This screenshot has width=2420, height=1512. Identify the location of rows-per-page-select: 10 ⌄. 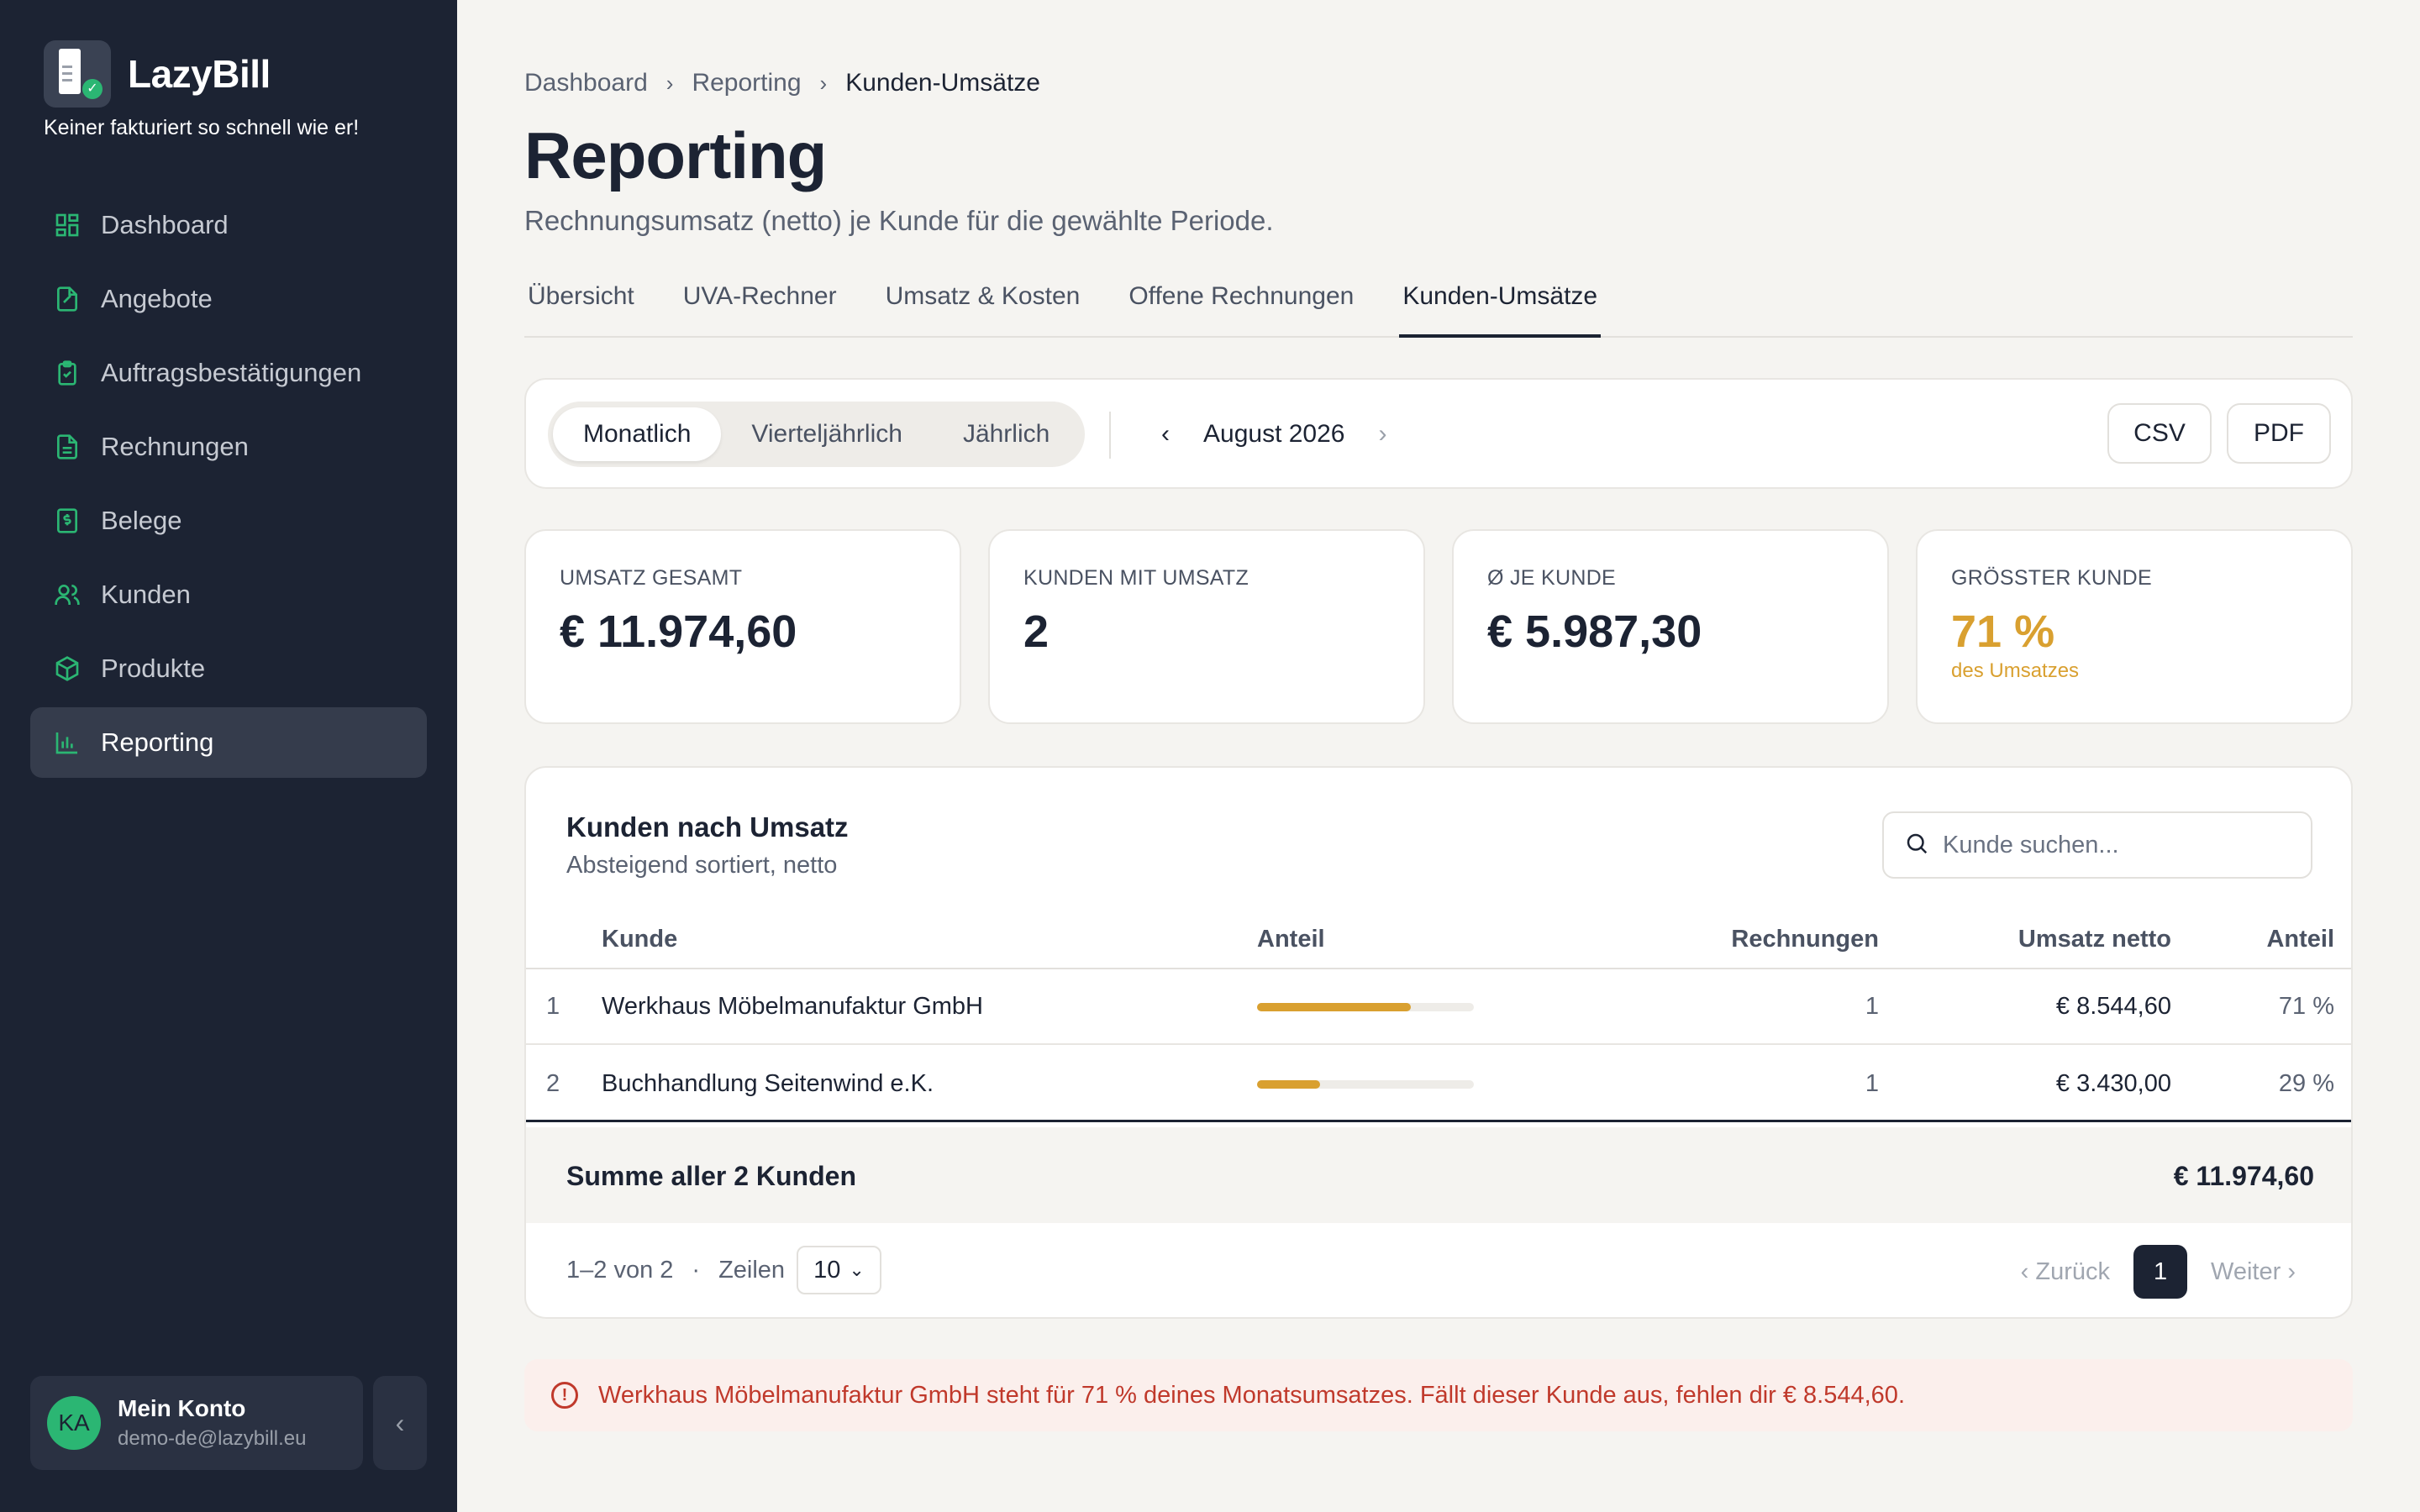
(839, 1270).